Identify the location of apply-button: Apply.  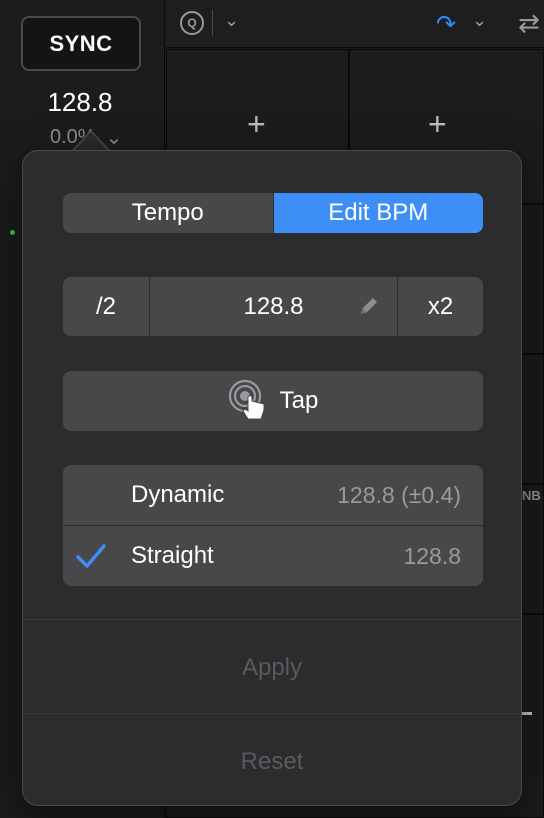
(272, 668).